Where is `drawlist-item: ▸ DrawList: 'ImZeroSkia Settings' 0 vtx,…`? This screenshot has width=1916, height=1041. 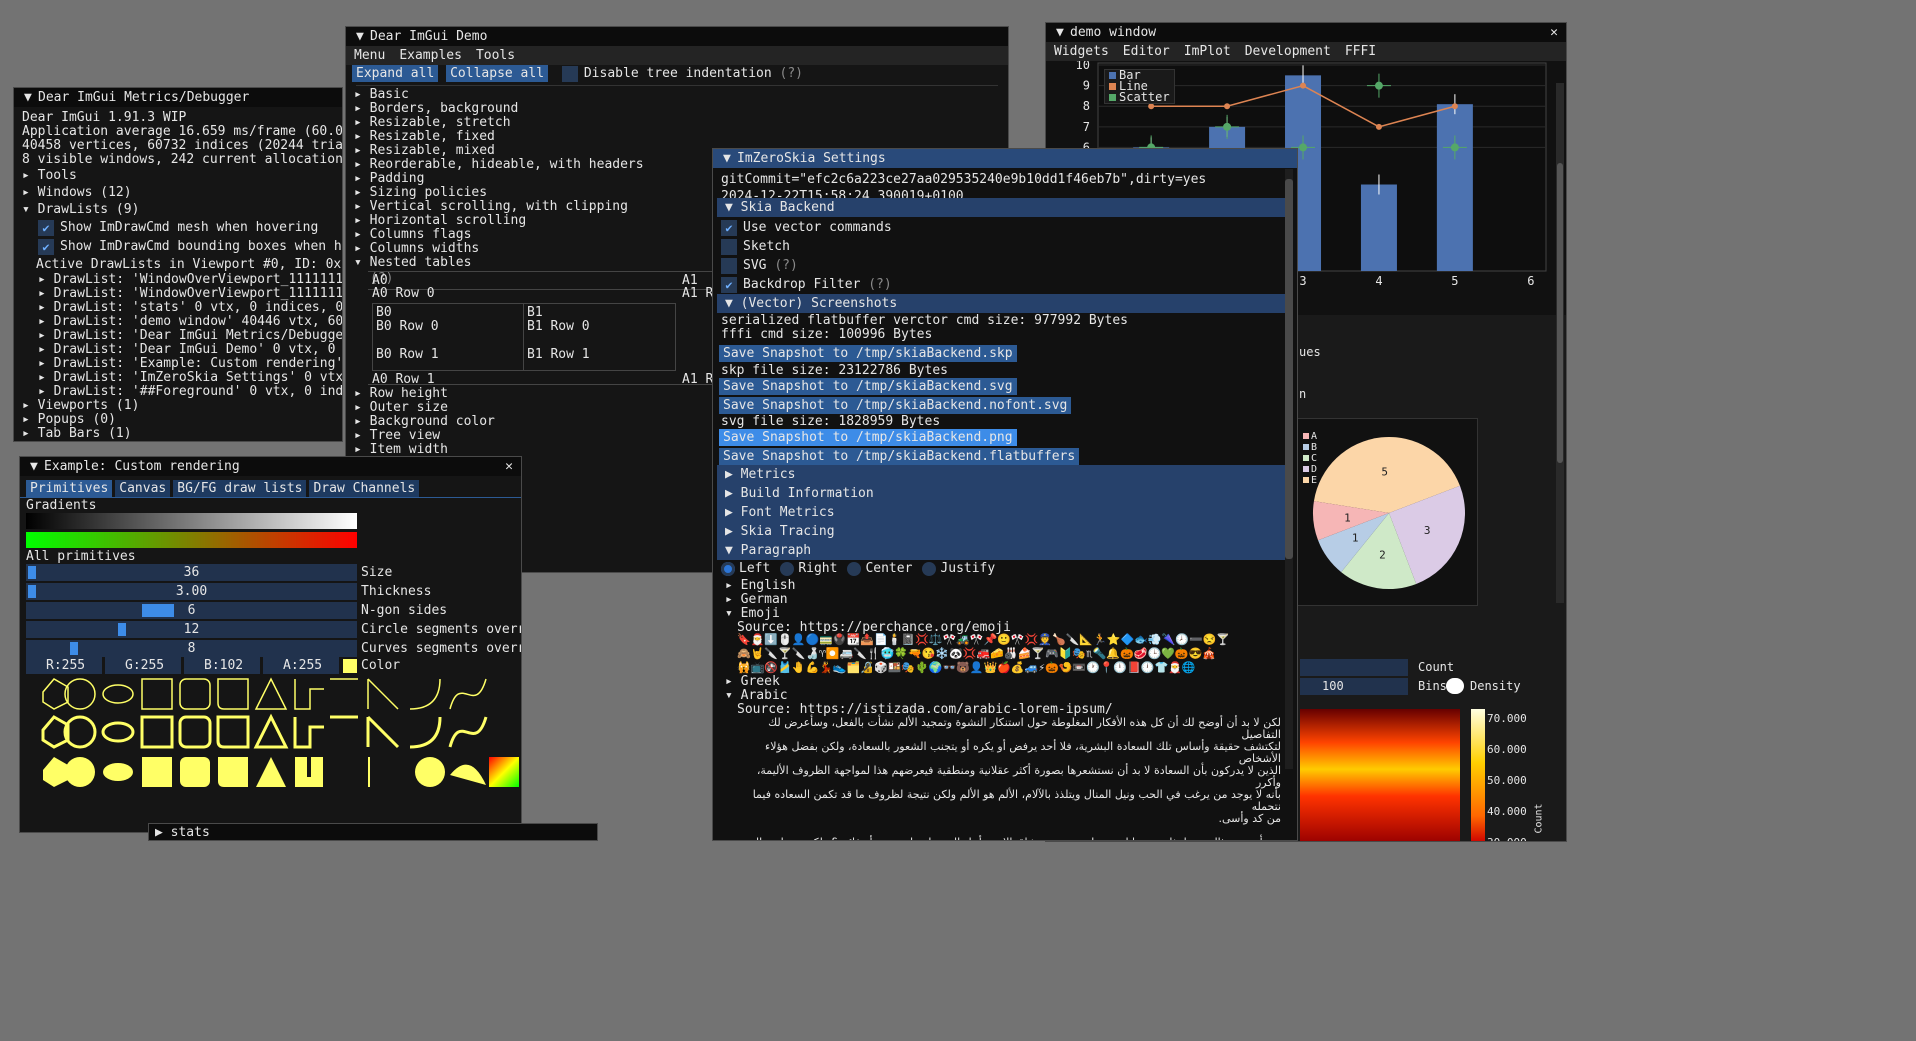
drawlist-item: ▸ DrawList: 'ImZeroSkia Settings' 0 vtx,… is located at coordinates (178, 378).